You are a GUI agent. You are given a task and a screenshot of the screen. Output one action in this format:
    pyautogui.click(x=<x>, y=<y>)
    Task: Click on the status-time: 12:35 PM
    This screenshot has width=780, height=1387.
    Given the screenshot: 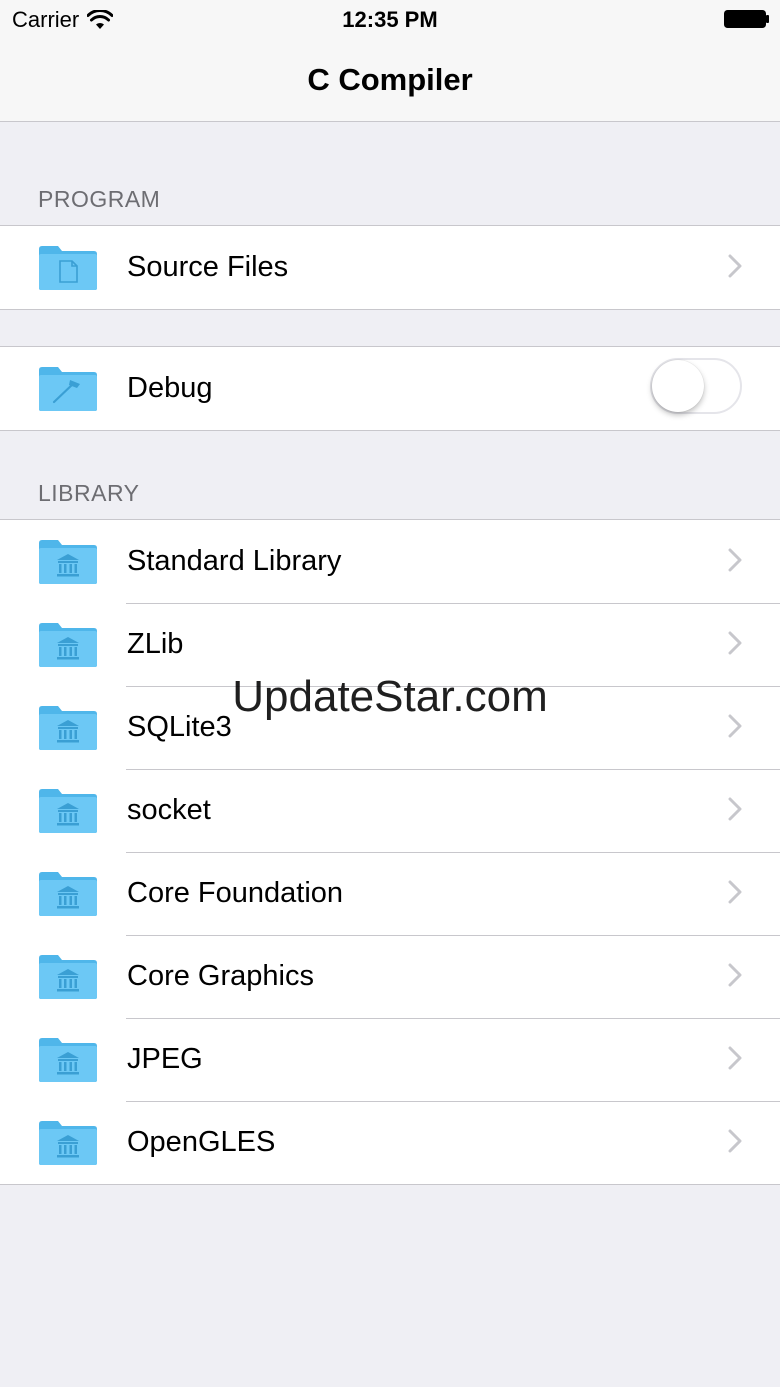 What is the action you would take?
    pyautogui.click(x=390, y=19)
    